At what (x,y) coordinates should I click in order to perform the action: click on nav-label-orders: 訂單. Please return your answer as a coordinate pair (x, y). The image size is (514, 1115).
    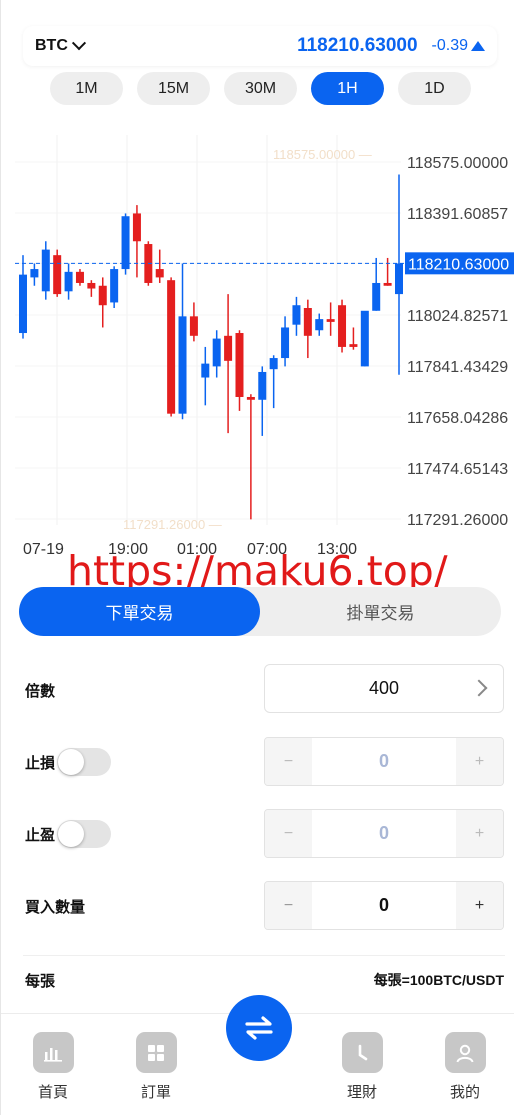
    Looking at the image, I should click on (155, 1092).